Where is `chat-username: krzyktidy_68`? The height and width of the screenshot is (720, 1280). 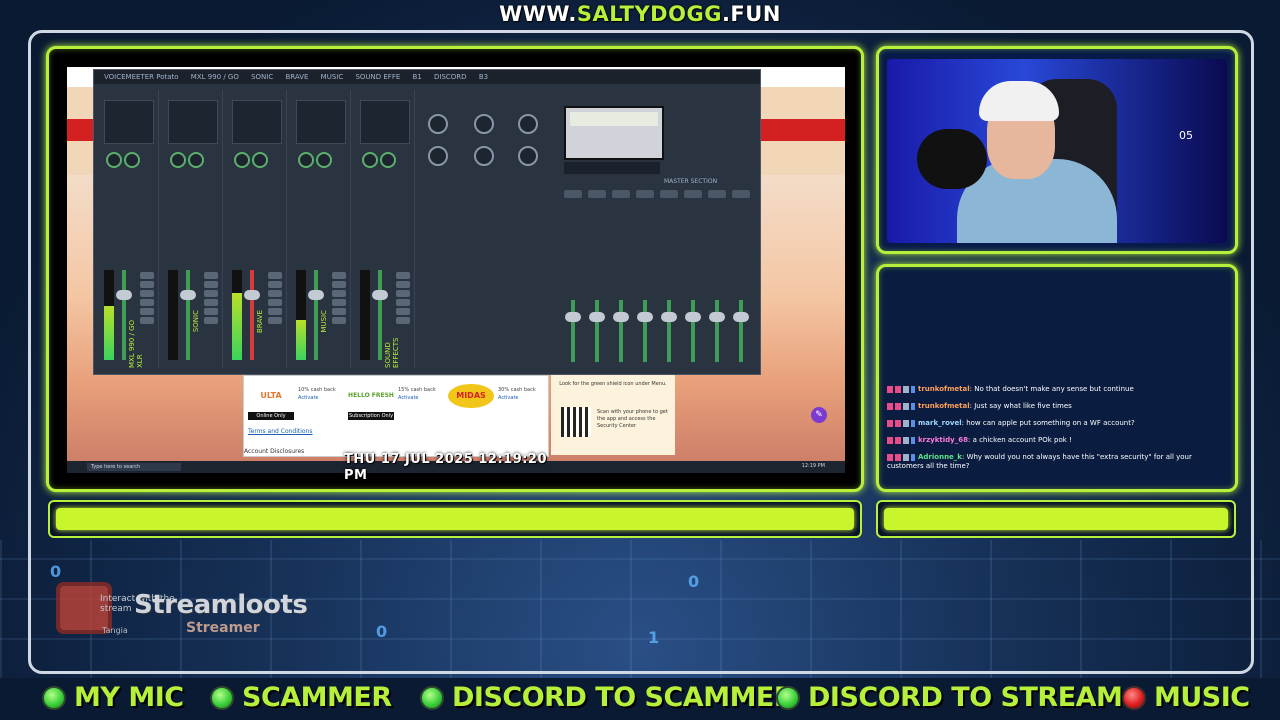 chat-username: krzyktidy_68 is located at coordinates (943, 440).